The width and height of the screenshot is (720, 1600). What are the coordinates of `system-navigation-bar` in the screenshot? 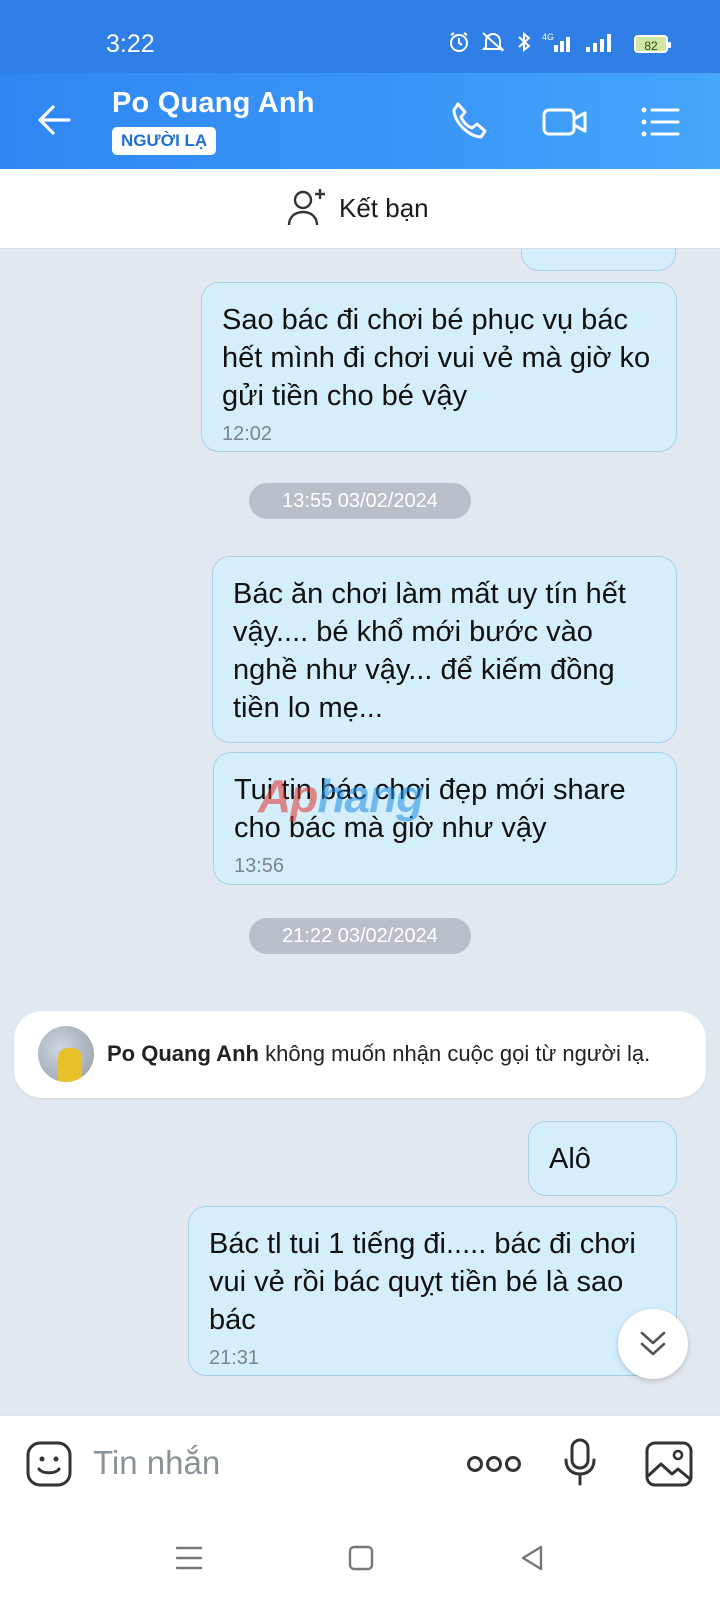 It's located at (360, 1557).